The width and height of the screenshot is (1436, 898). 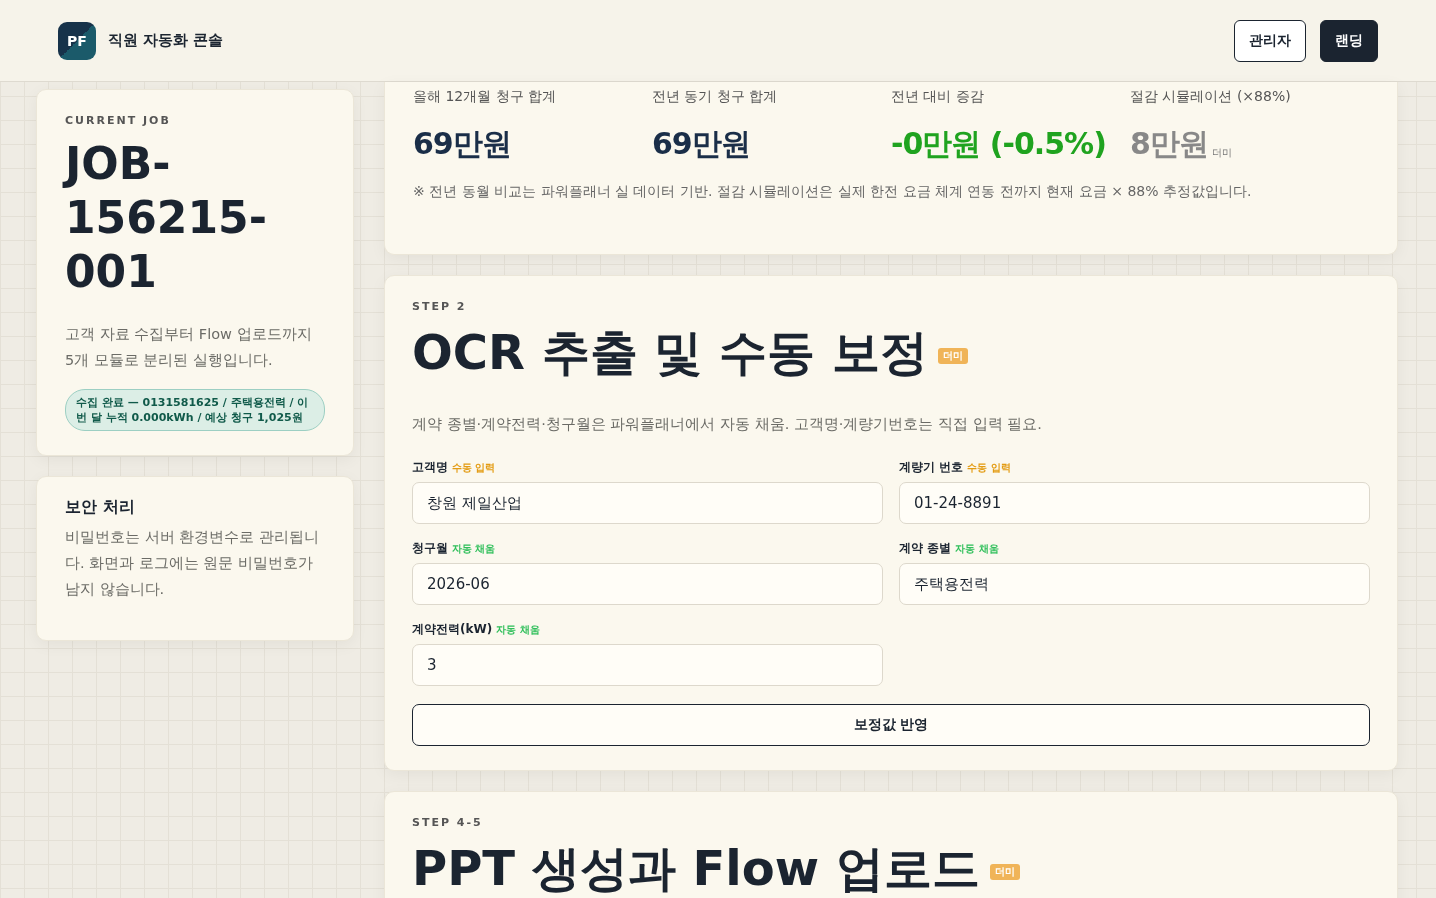 What do you see at coordinates (1134, 503) in the screenshot?
I see `input-field: 01-24-8891` at bounding box center [1134, 503].